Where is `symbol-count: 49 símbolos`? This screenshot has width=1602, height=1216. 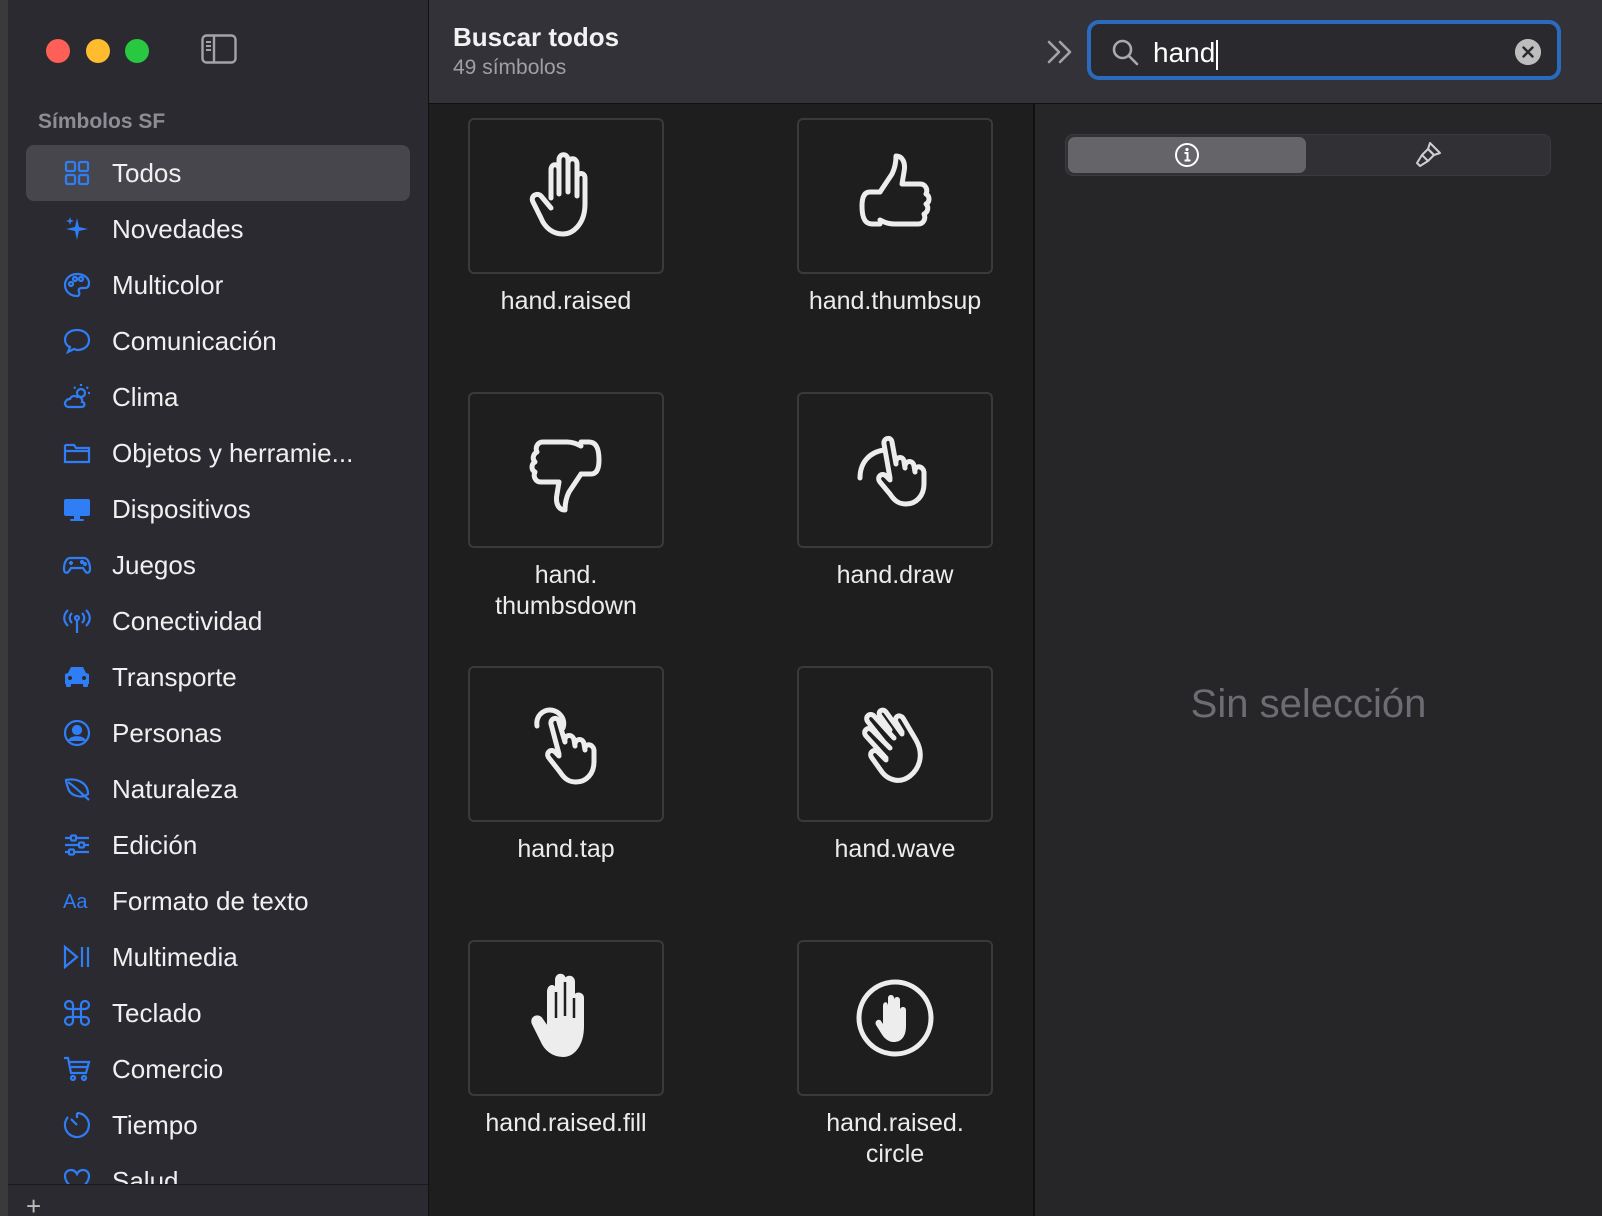
symbol-count: 49 símbolos is located at coordinates (510, 67).